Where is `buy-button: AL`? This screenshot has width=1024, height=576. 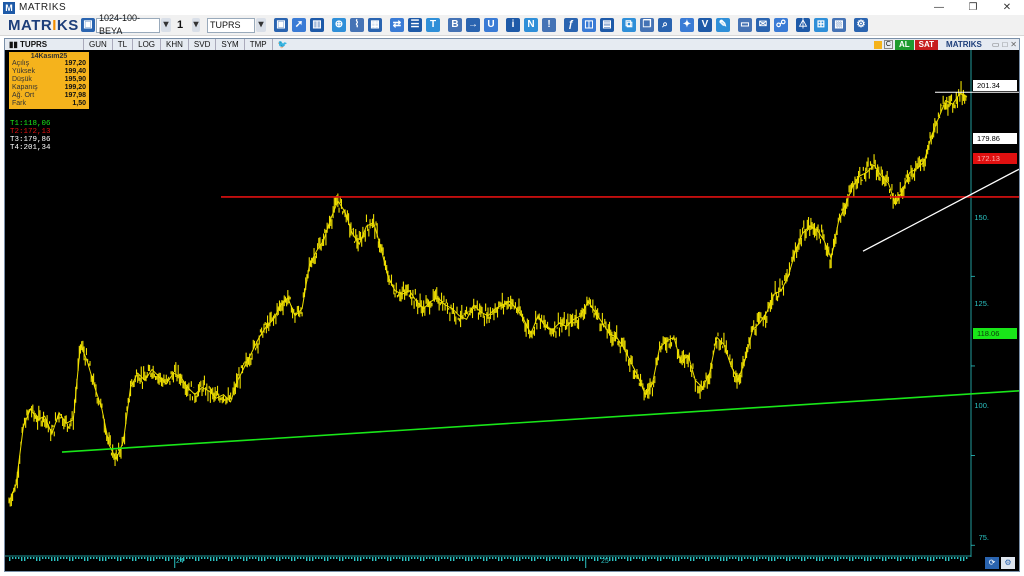
buy-button: AL is located at coordinates (904, 44).